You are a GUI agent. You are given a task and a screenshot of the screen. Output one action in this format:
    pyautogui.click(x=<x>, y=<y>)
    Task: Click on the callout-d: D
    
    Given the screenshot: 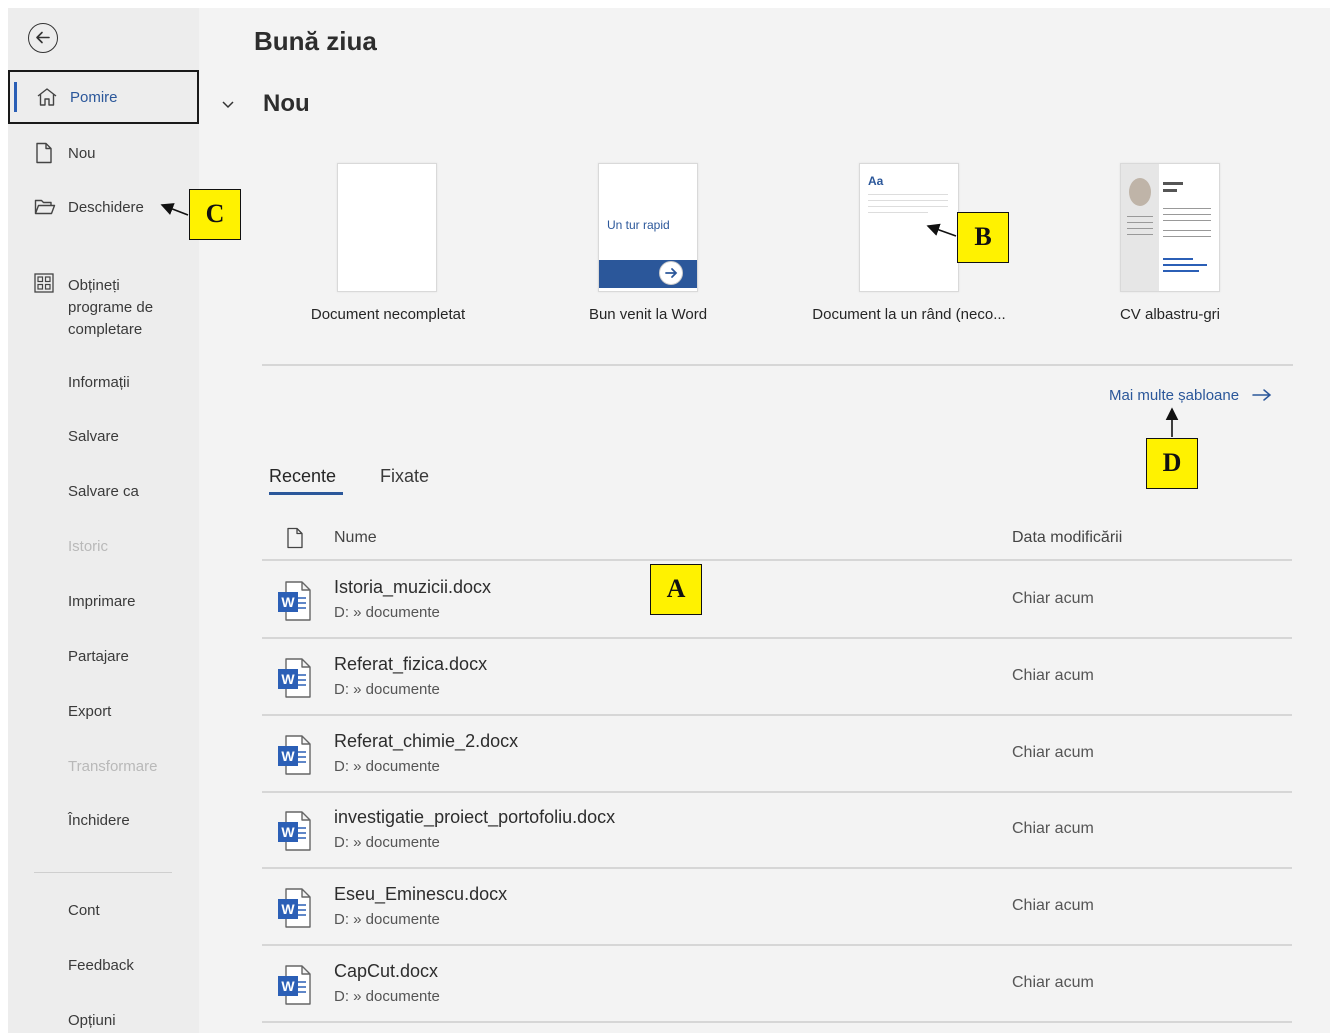 What is the action you would take?
    pyautogui.click(x=1172, y=463)
    